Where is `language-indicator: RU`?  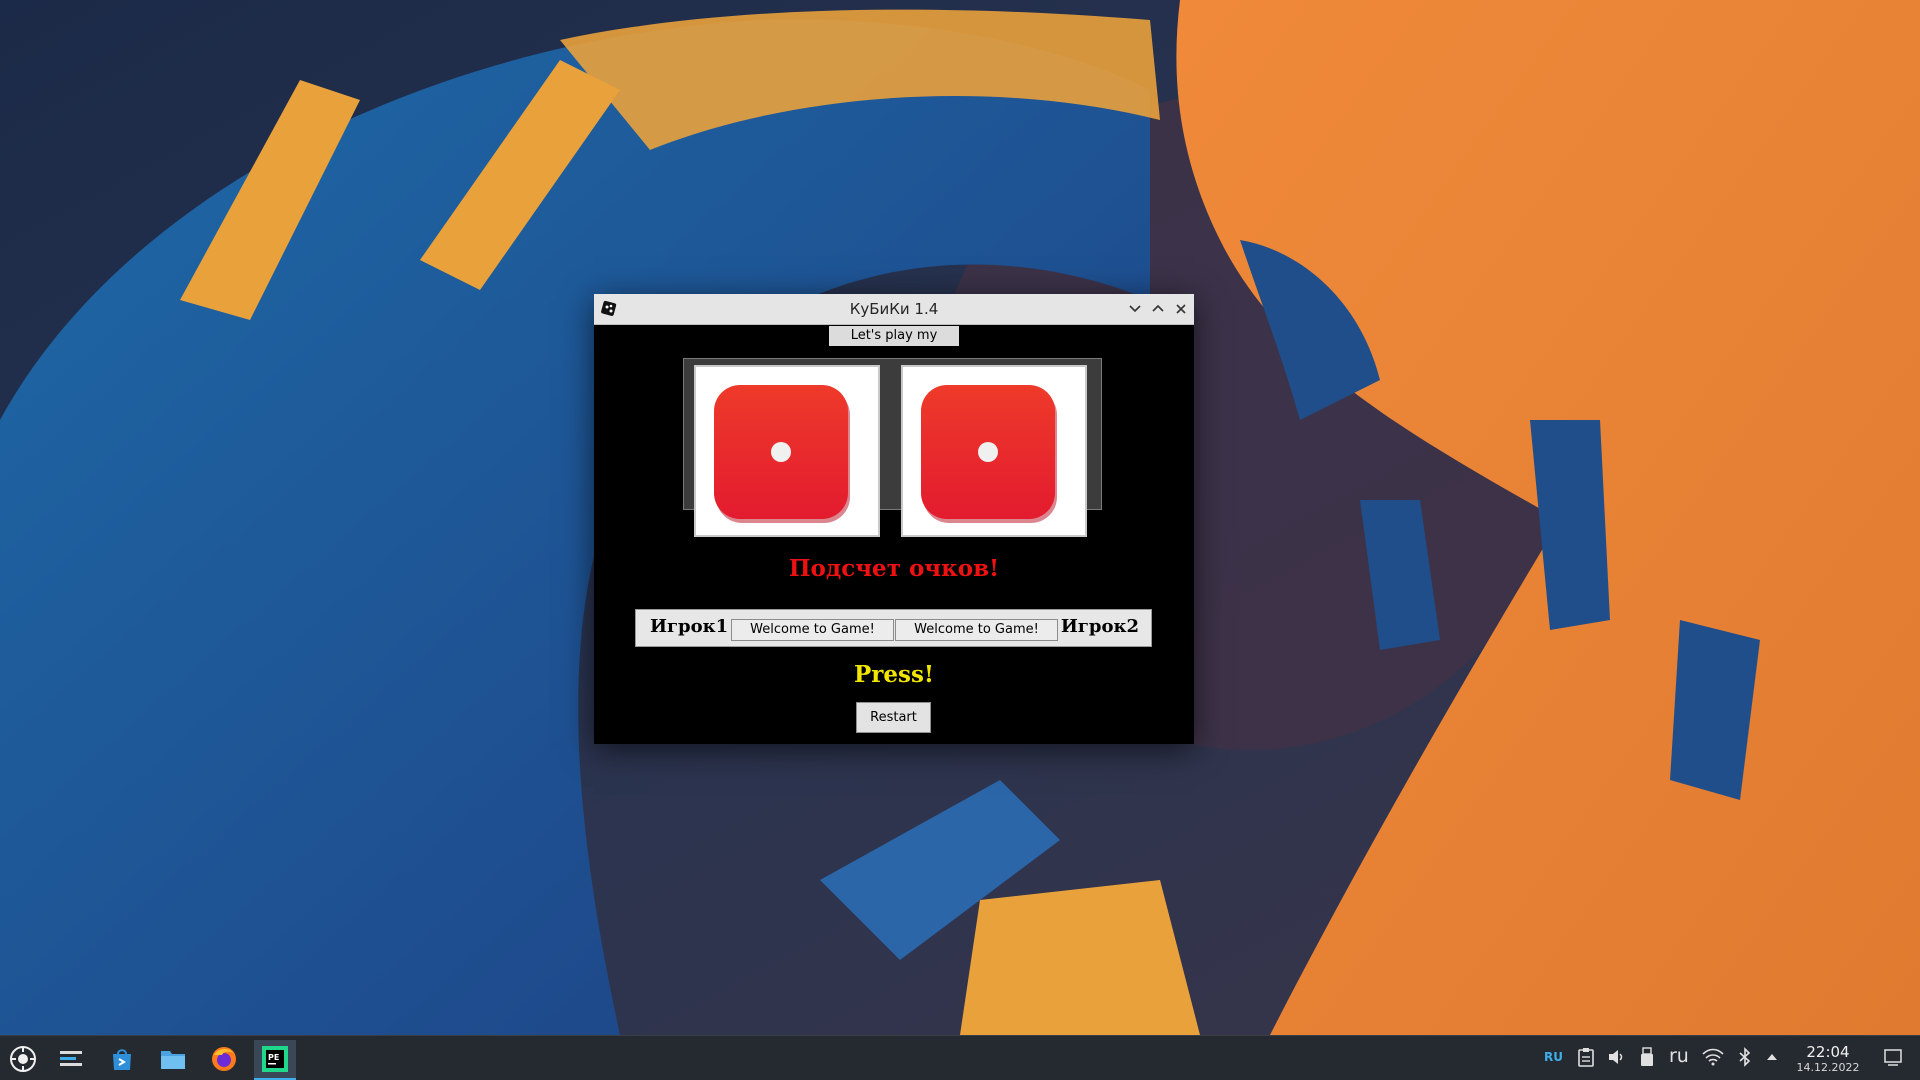 language-indicator: RU is located at coordinates (1553, 1057).